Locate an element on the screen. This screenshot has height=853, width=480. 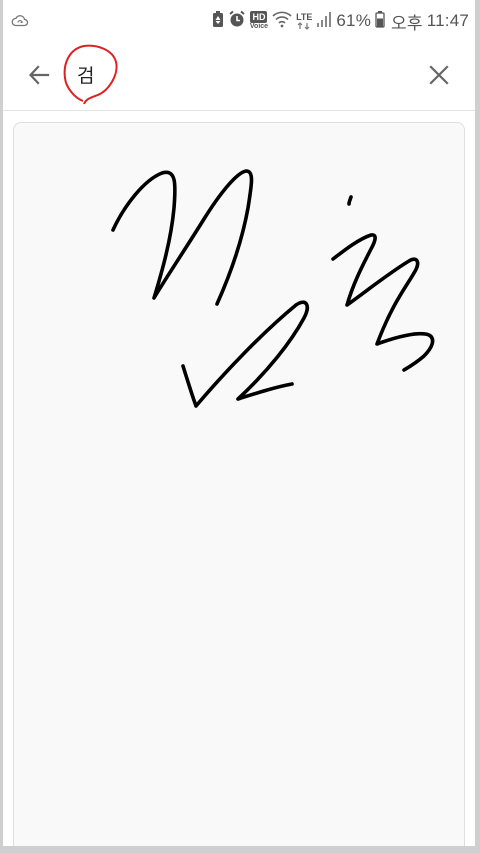
handwriting-header: 검 is located at coordinates (239, 77).